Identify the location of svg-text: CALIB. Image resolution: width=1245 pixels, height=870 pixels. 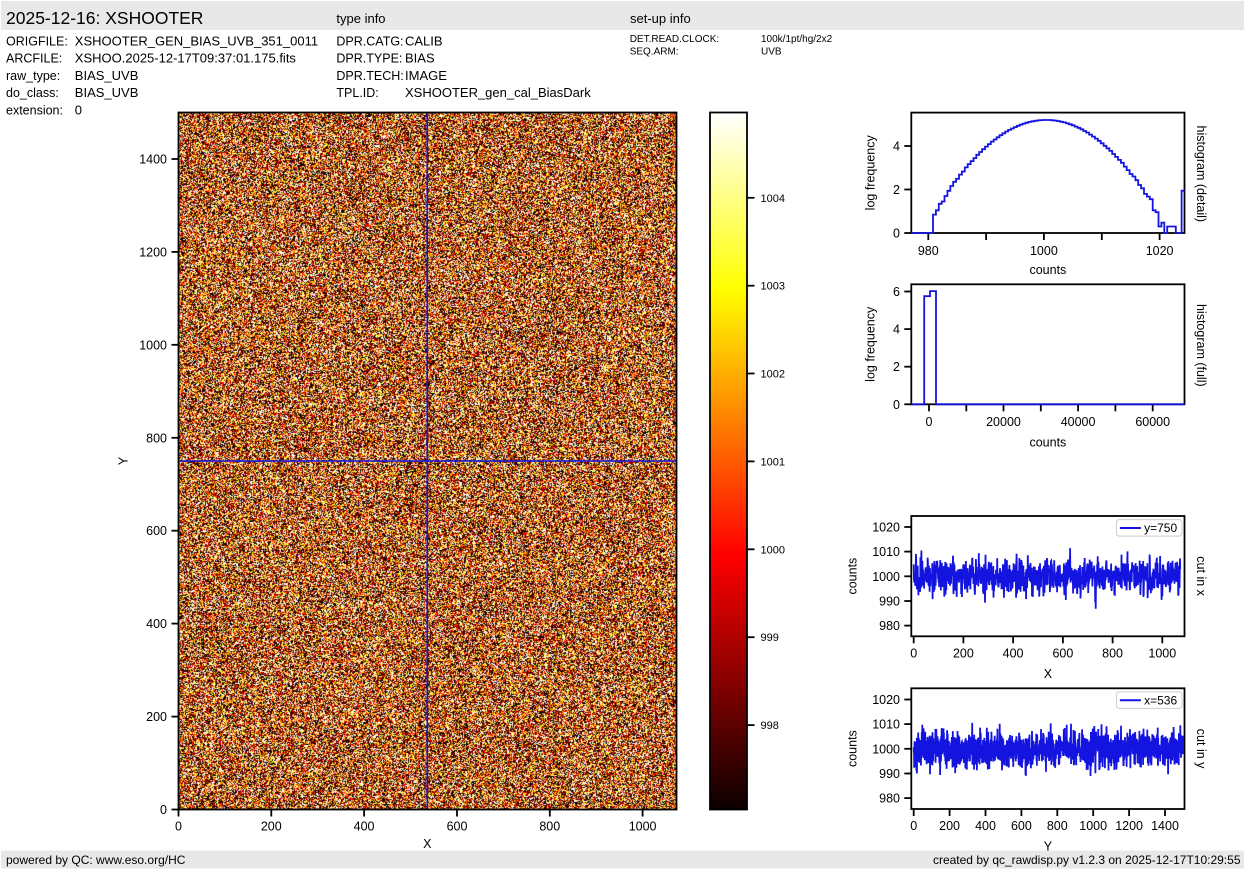
(424, 40).